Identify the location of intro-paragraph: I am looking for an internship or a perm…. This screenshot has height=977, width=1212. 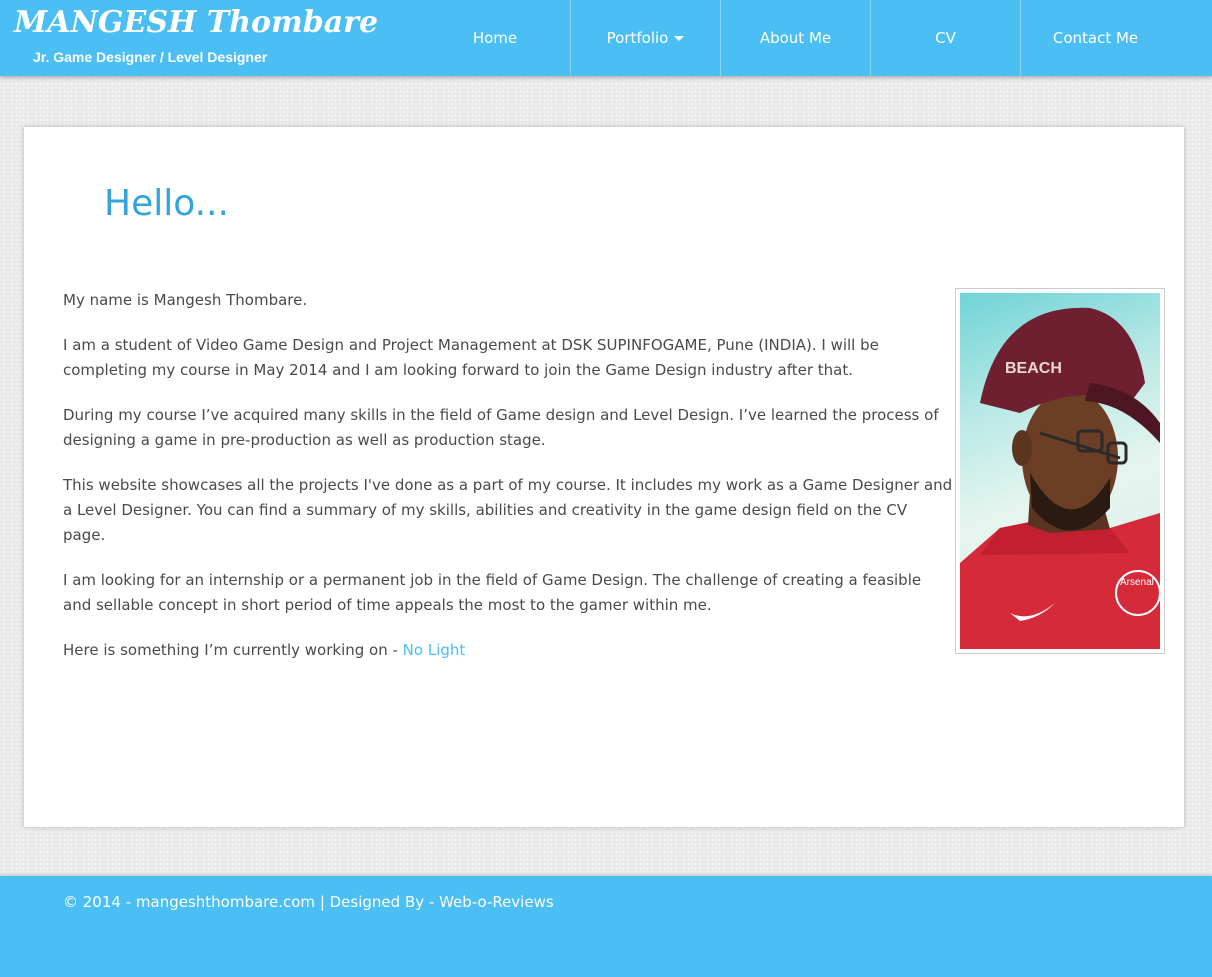
(492, 592).